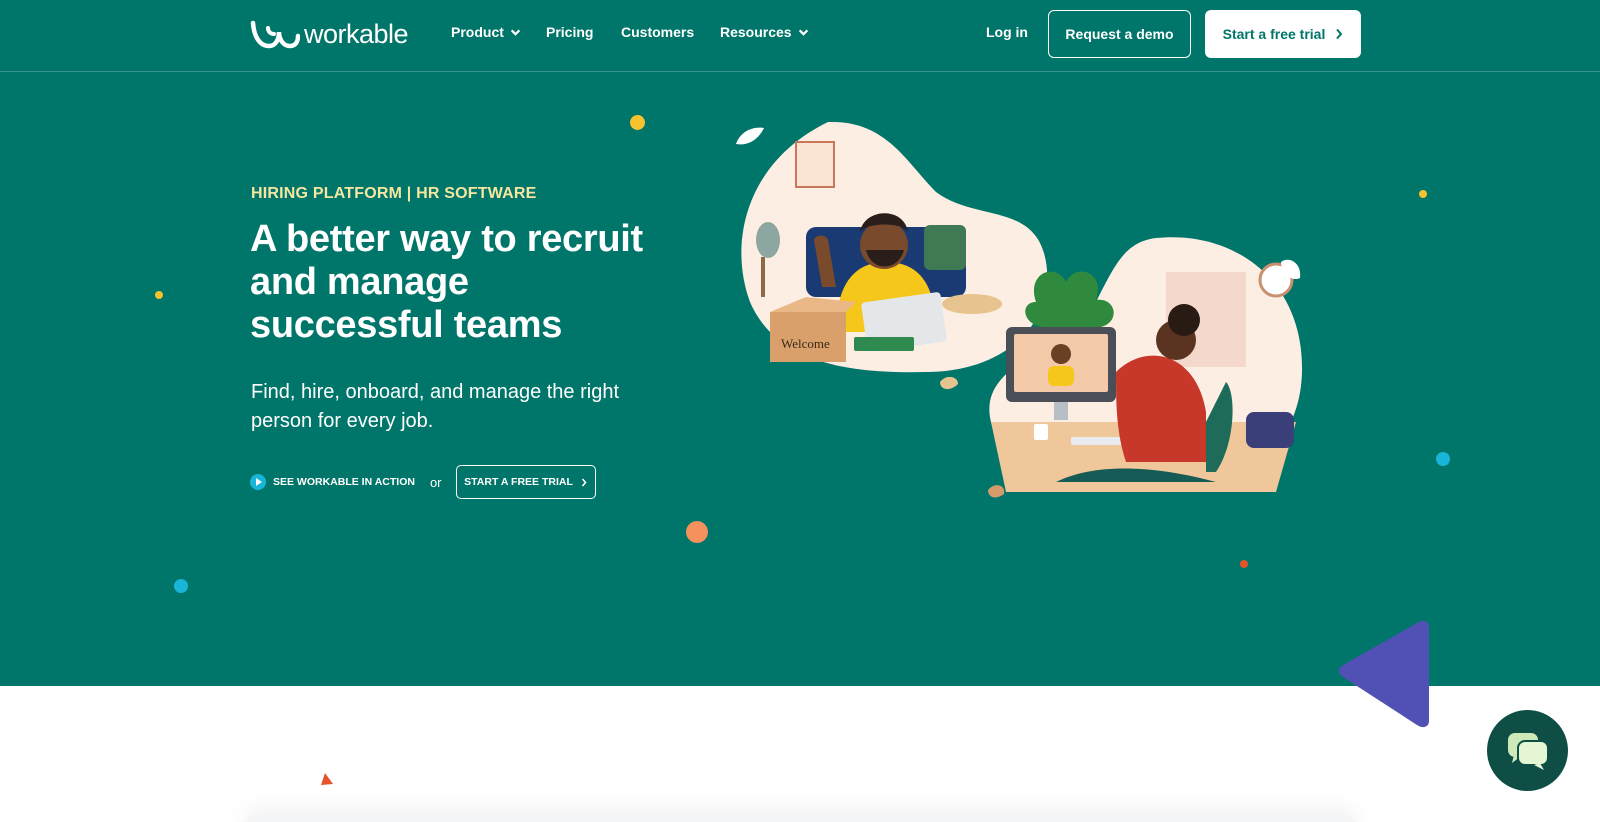  I want to click on login-link: Log in, so click(1007, 32).